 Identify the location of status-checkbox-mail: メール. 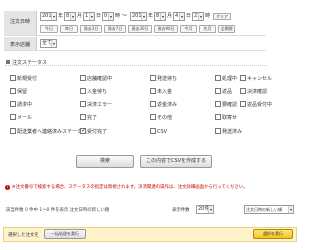
(21, 118).